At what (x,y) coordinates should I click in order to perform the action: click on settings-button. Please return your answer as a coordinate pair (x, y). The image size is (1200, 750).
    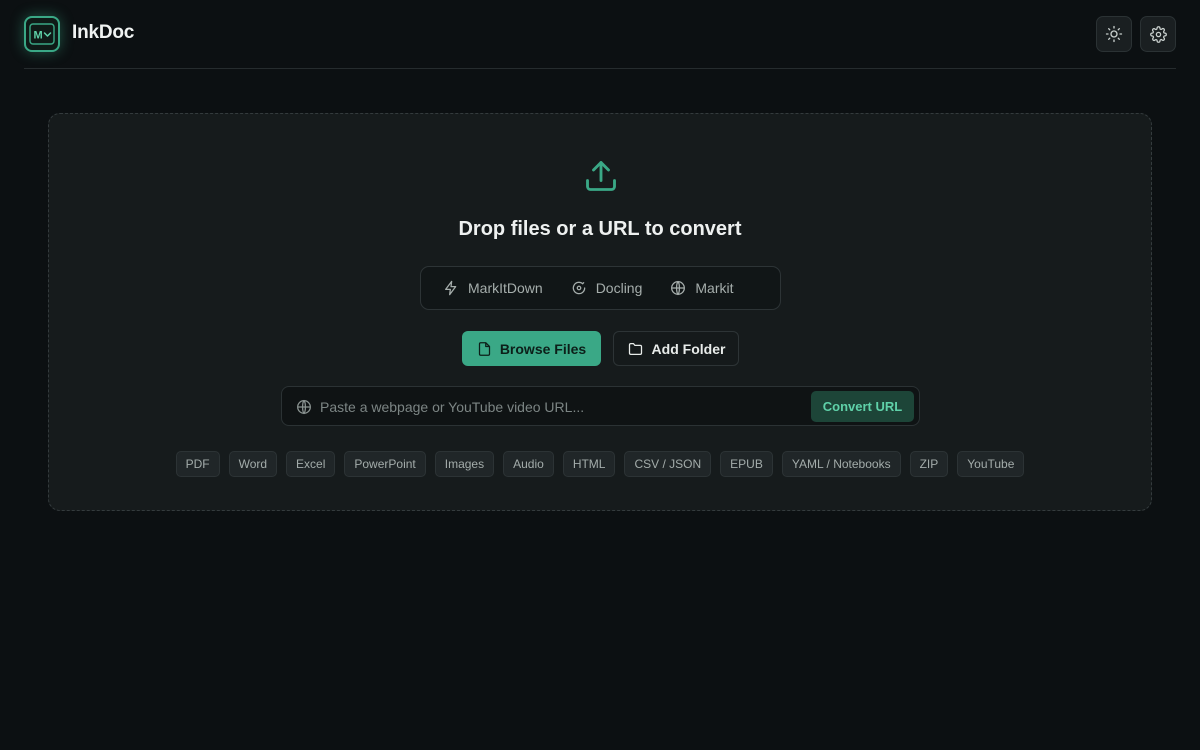
    Looking at the image, I should click on (1158, 34).